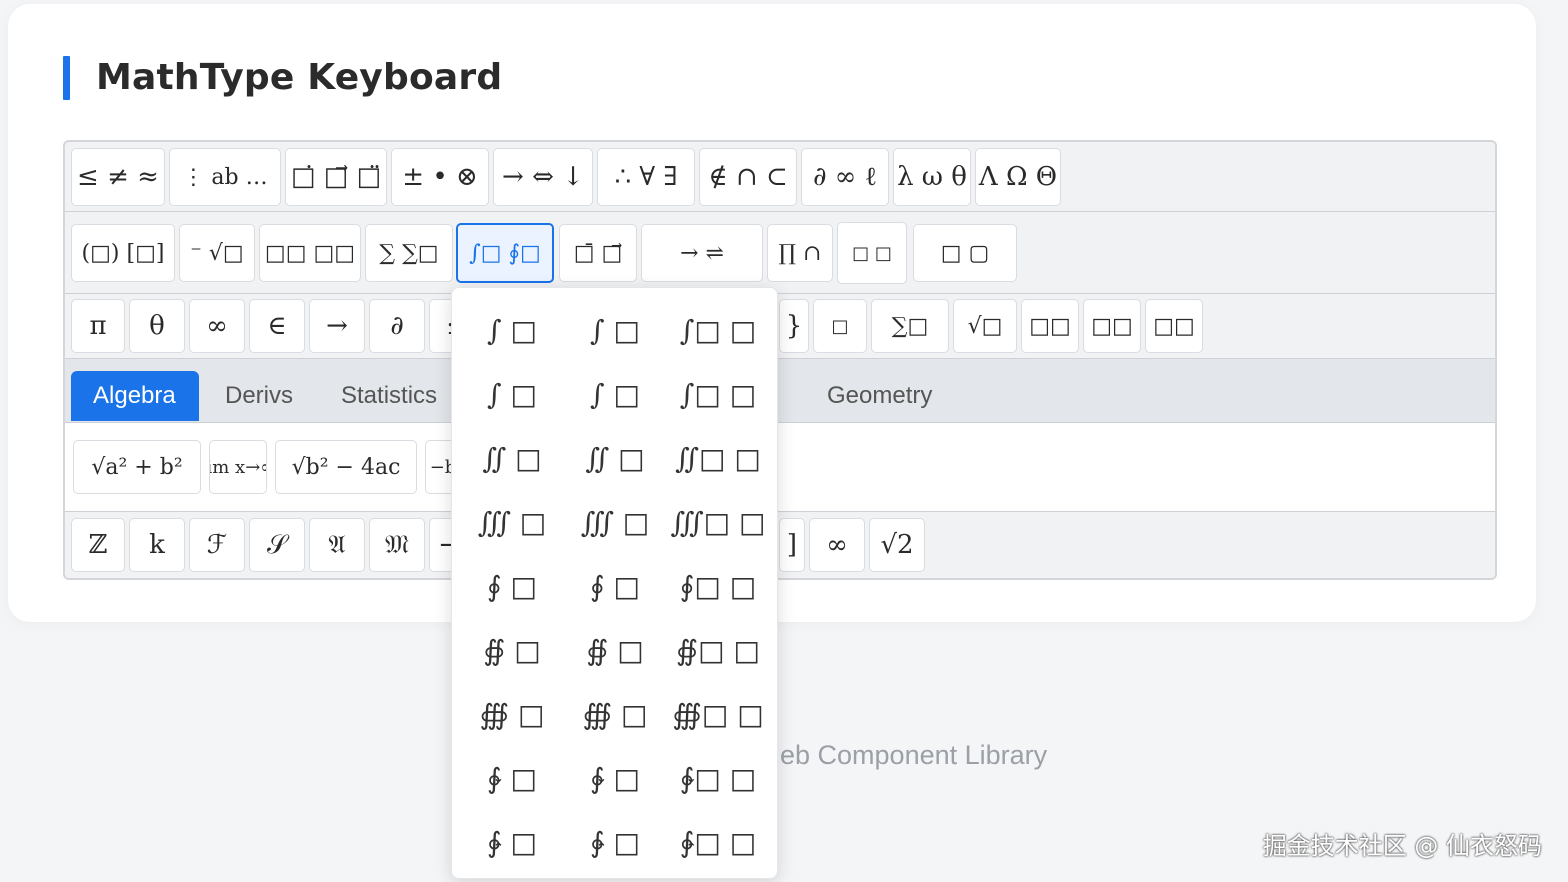 The image size is (1568, 882). Describe the element at coordinates (646, 177) in the screenshot. I see `key-logic: ∴ ∀ ∃` at that location.